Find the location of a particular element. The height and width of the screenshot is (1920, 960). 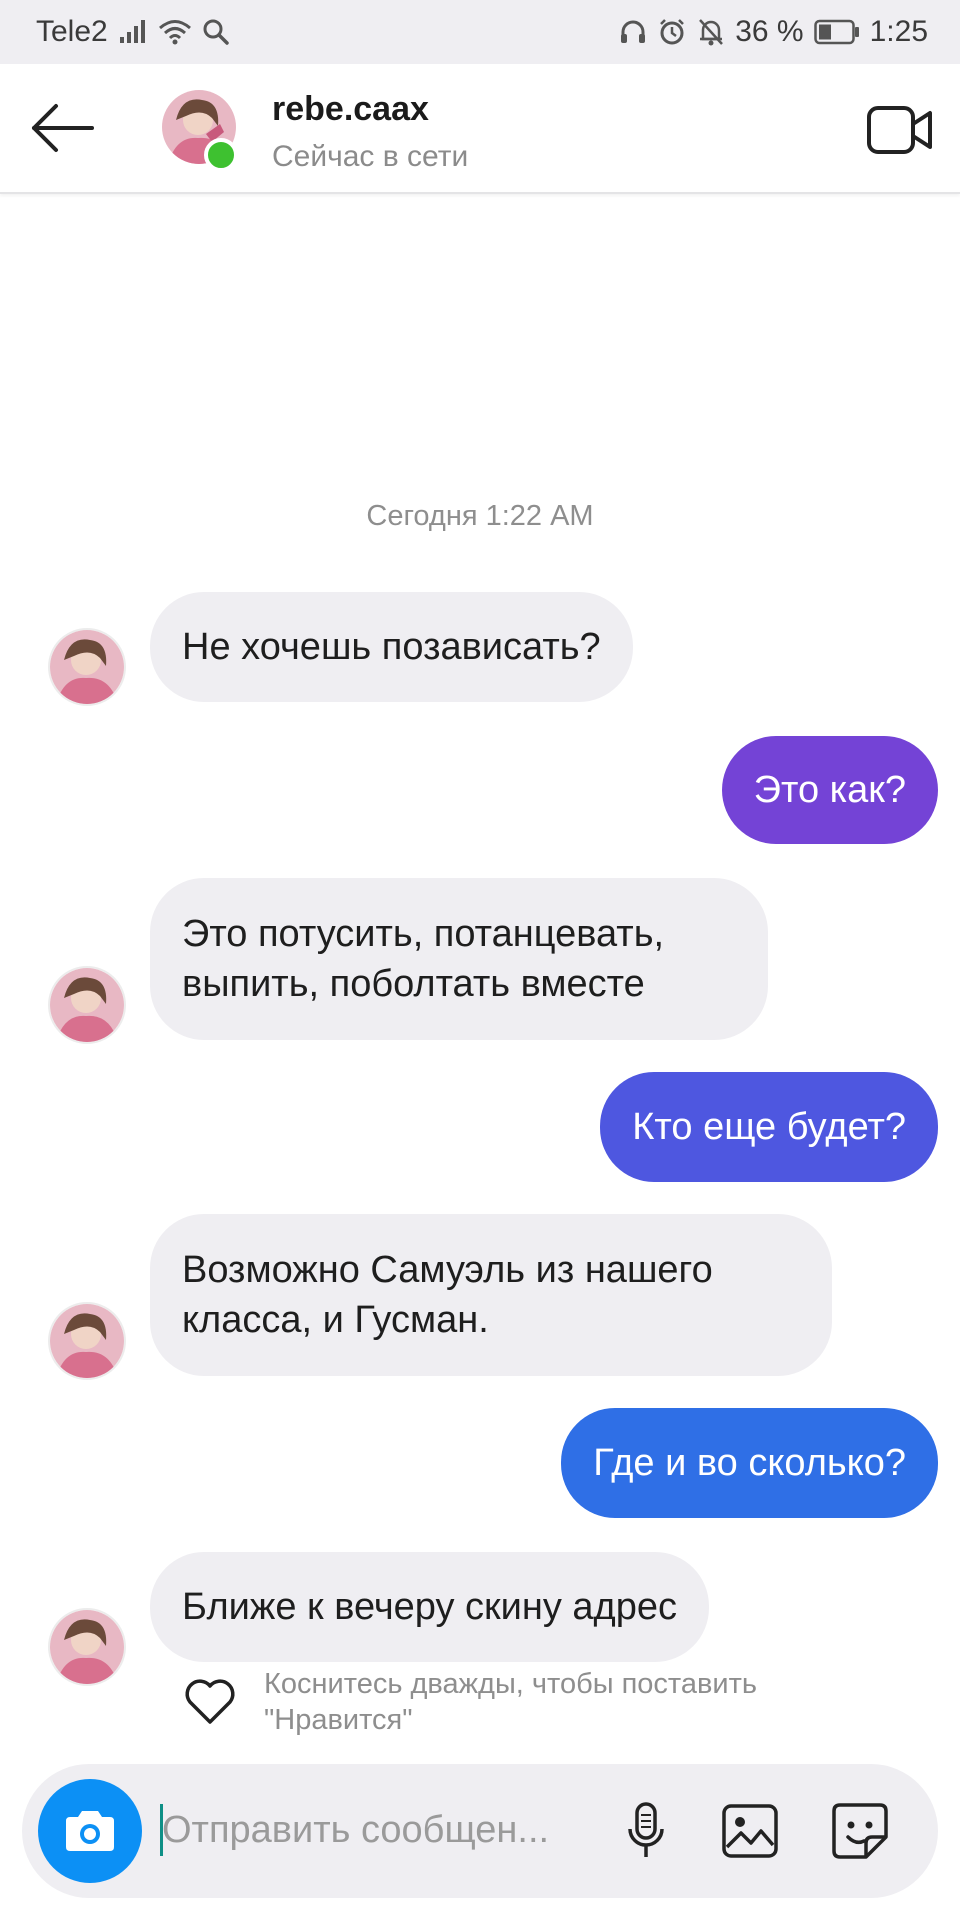

gallery-icon is located at coordinates (750, 1831).